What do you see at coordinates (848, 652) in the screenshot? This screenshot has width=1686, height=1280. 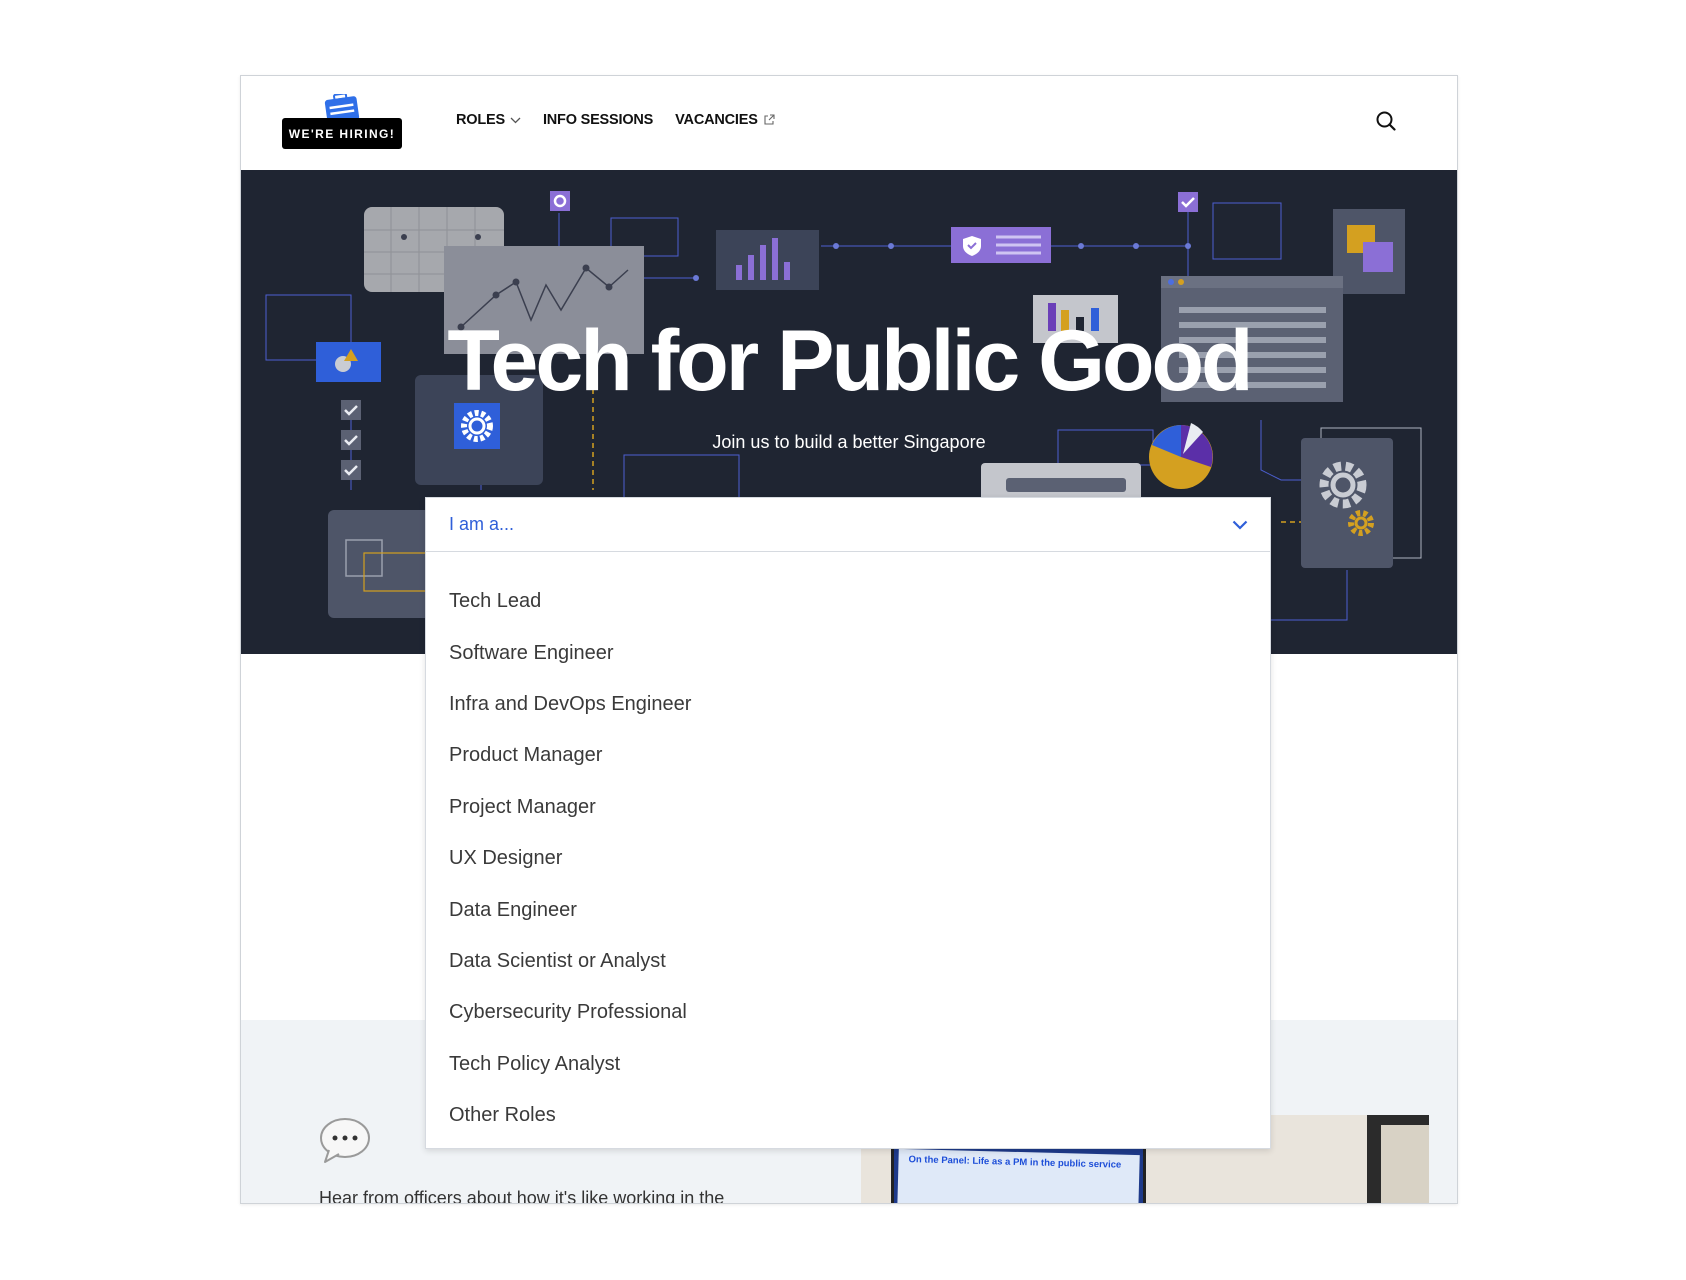 I see `role-option-software-engineer: Software Engineer` at bounding box center [848, 652].